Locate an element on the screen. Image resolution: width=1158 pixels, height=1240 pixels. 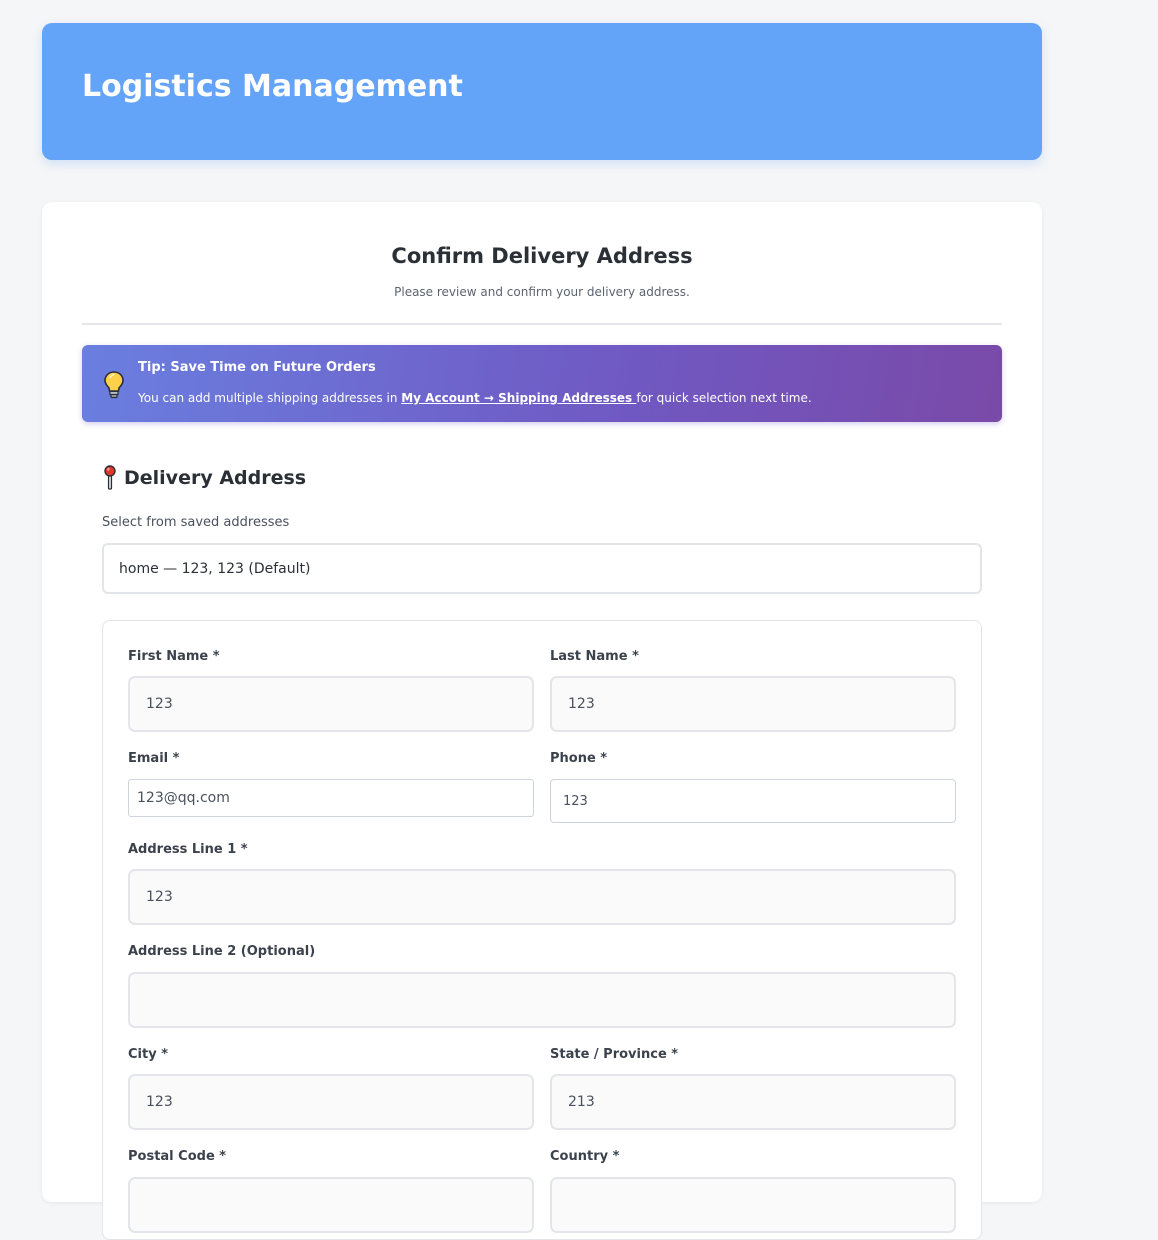
postal-code-input is located at coordinates (331, 1205).